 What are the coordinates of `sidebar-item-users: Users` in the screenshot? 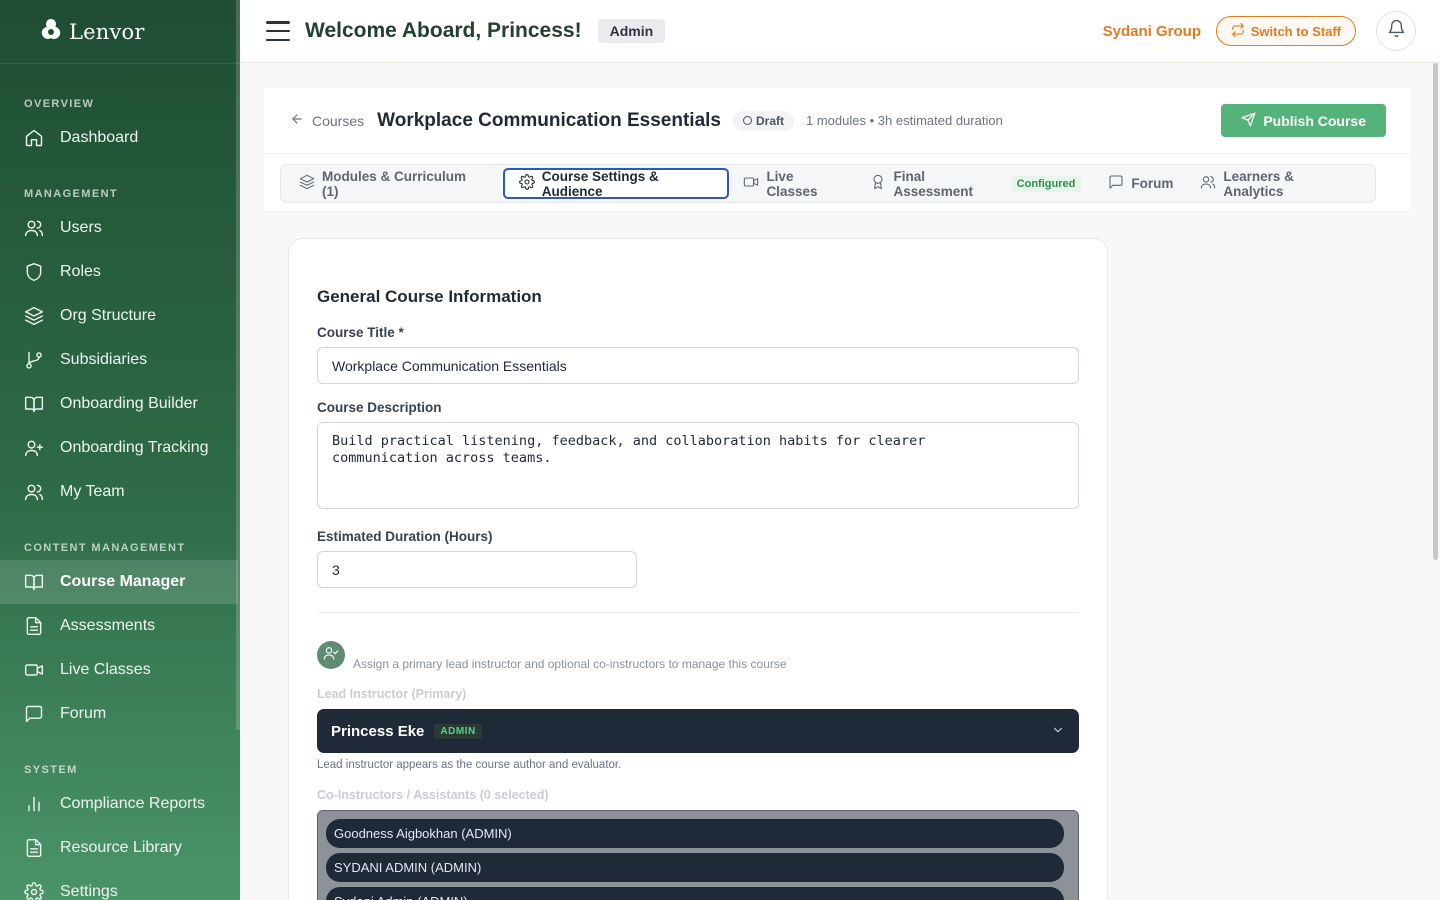 It's located at (119, 228).